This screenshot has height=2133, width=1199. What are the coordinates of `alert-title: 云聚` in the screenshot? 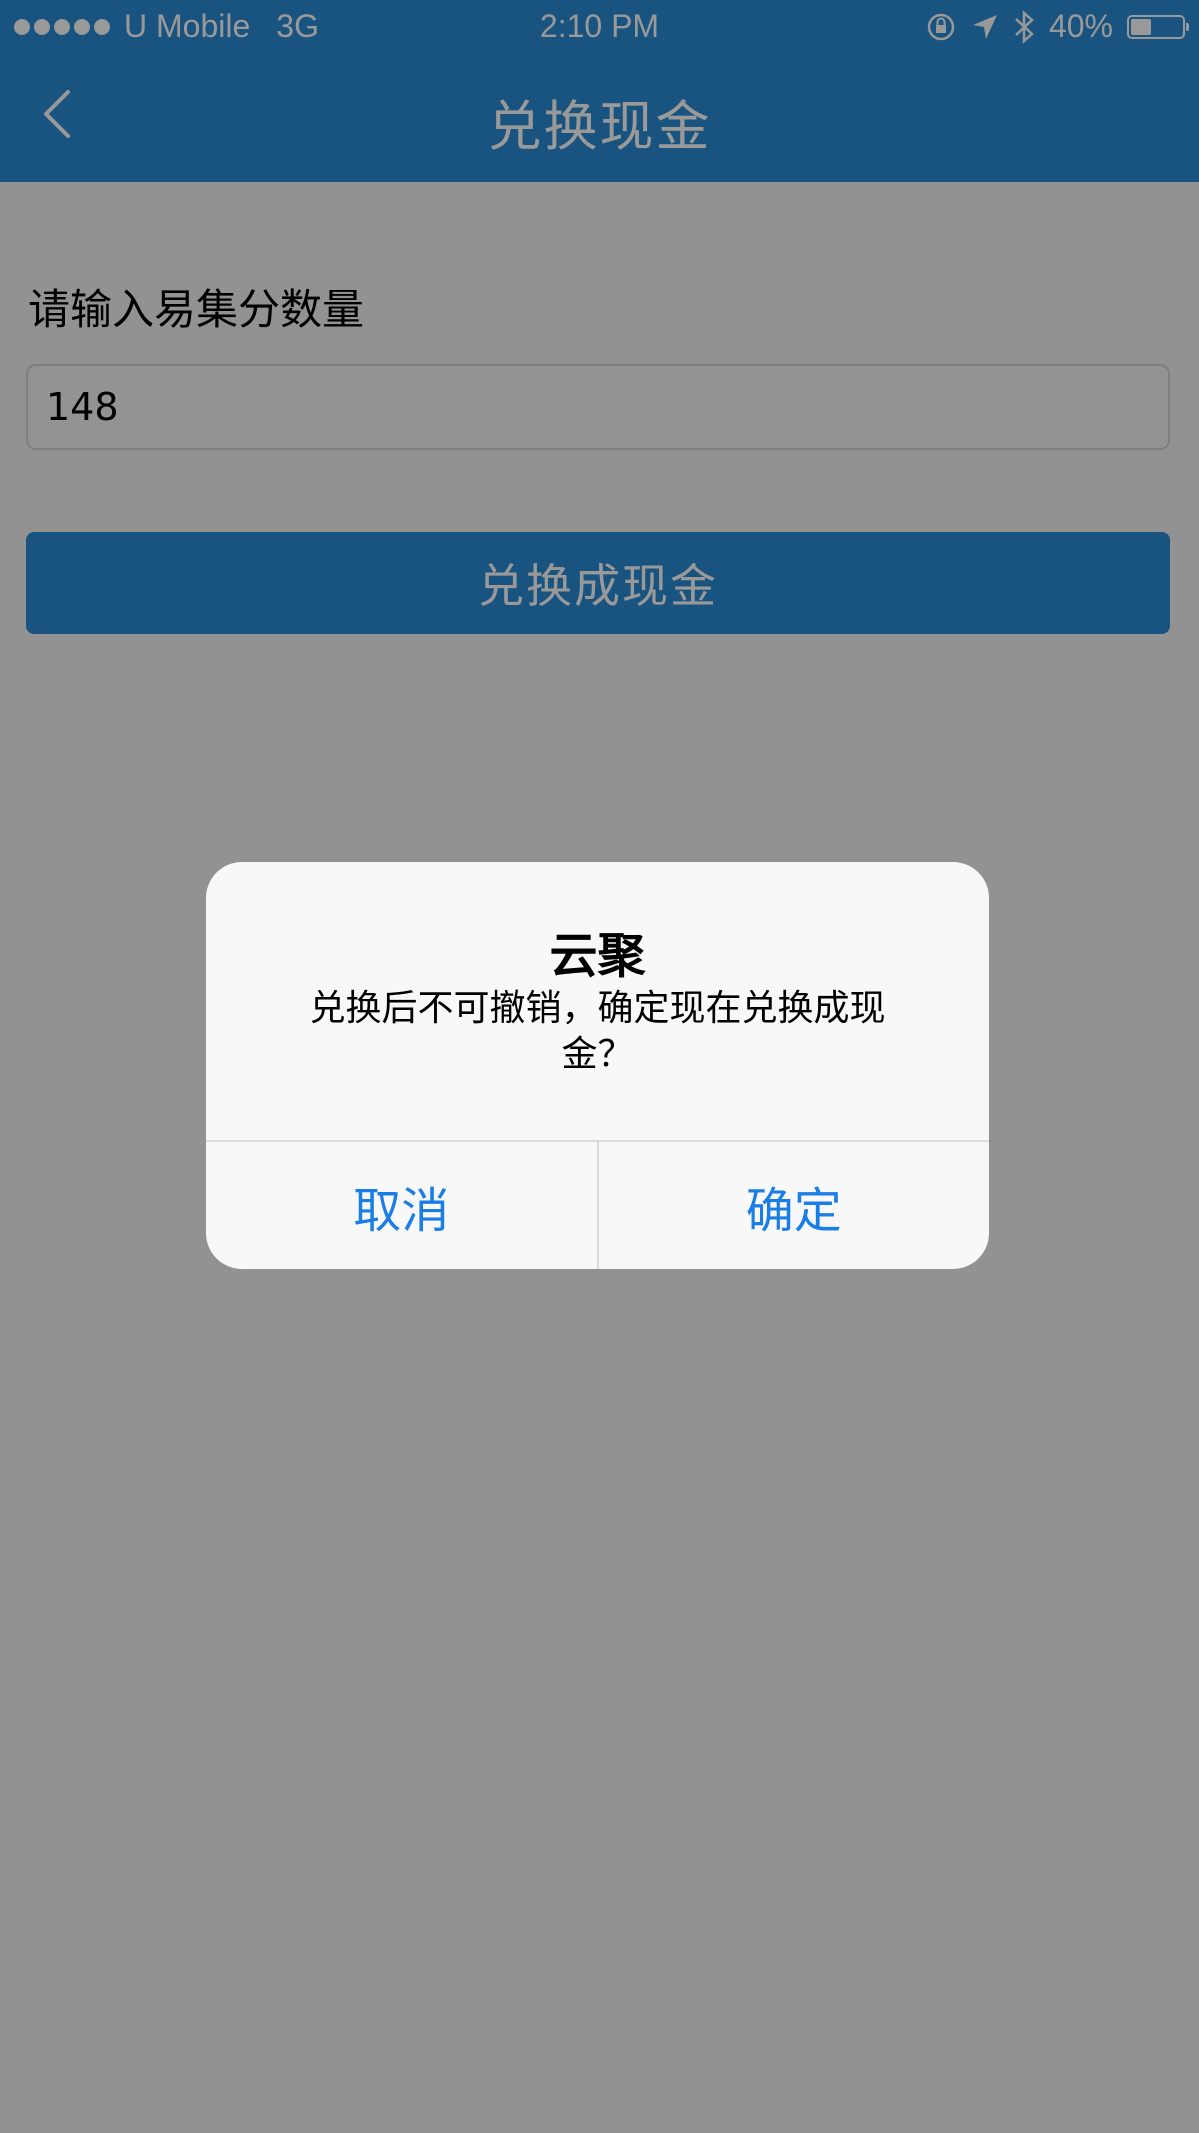 It's located at (597, 956).